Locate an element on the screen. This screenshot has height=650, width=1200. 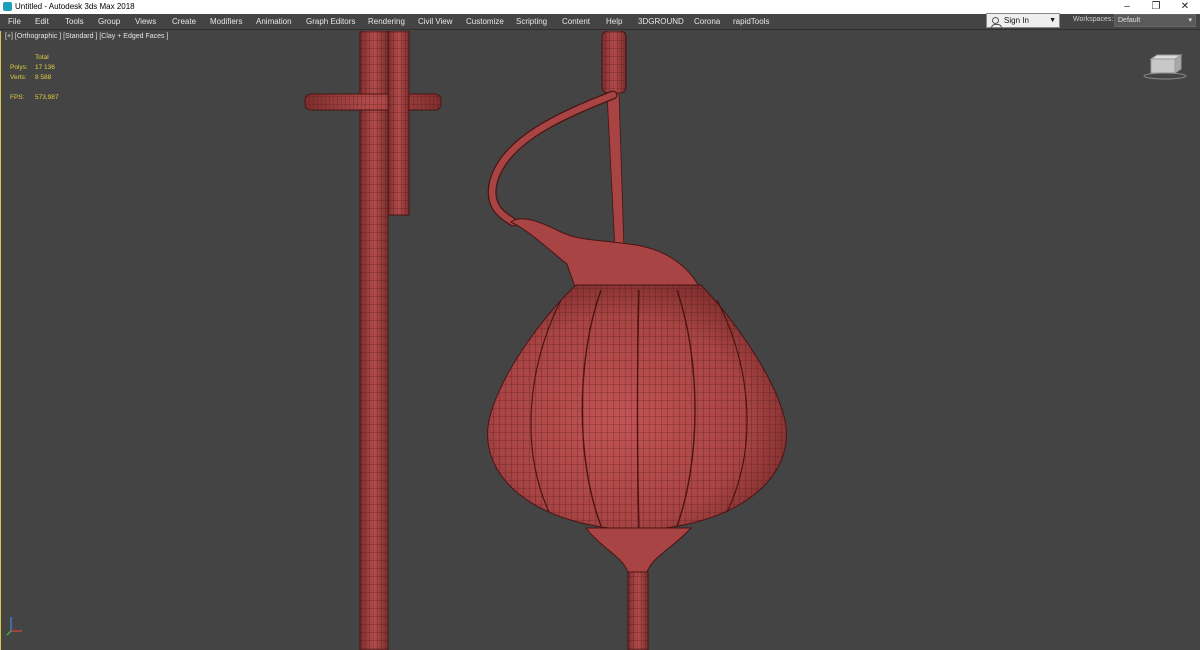
menu-scripting: Scripting is located at coordinates (531, 21).